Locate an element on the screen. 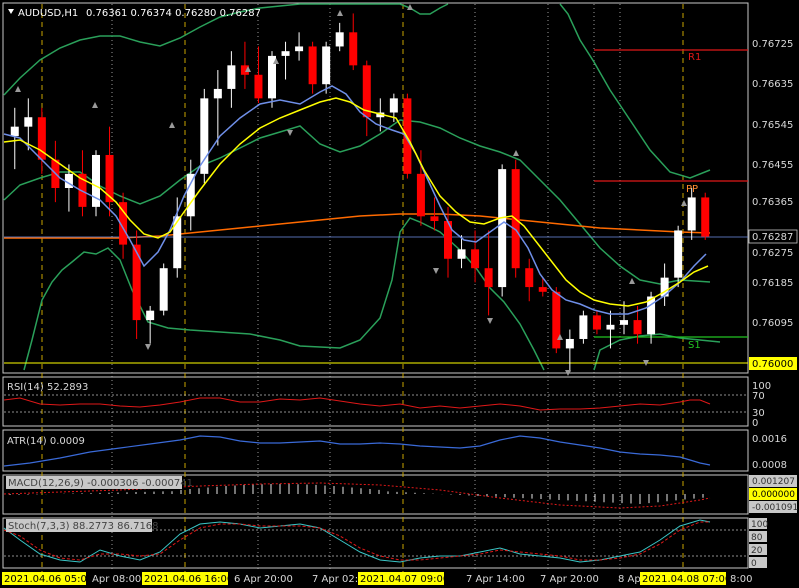 This screenshot has height=588, width=799. price-tick: 0.76455 is located at coordinates (772, 165).